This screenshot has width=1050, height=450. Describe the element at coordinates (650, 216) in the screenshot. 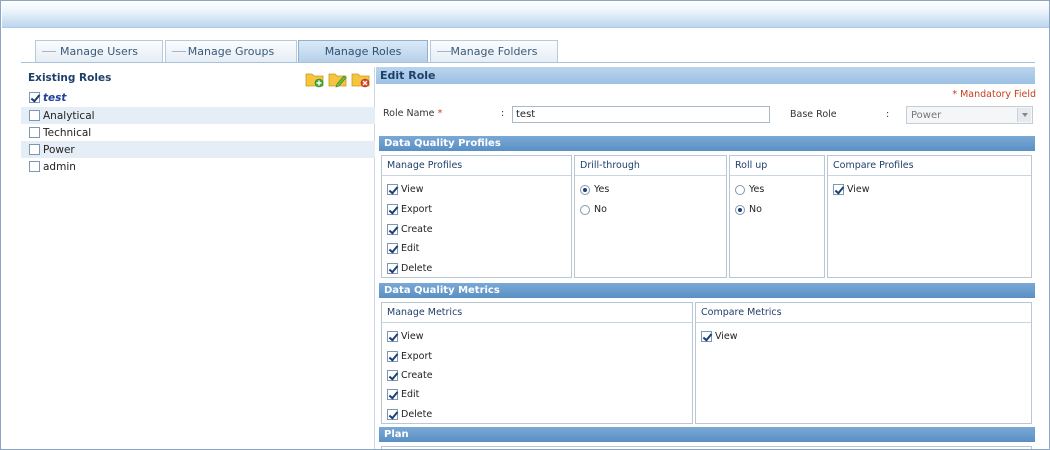

I see `drill-through-box: Drill-through Yes No` at that location.